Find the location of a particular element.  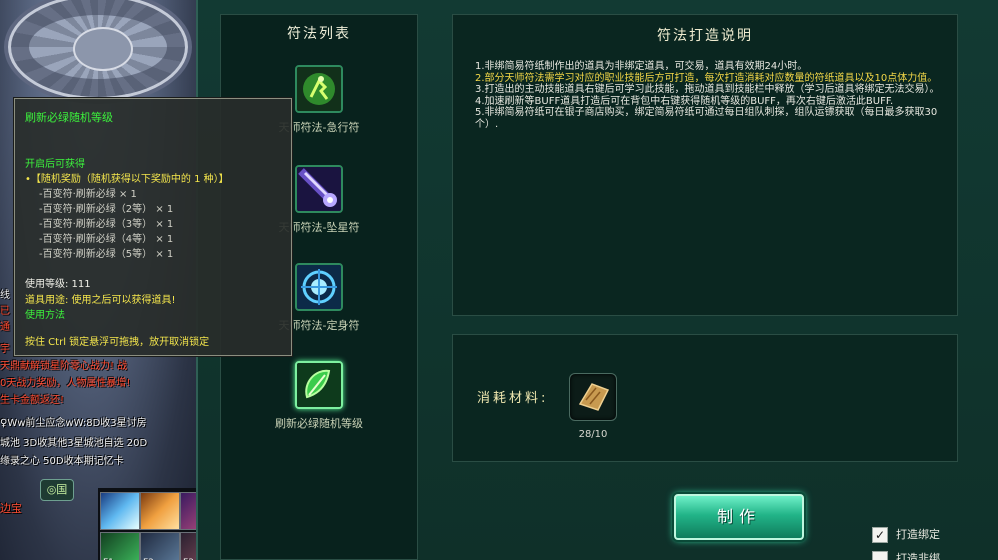

skill-bar: F1 F2 F3 is located at coordinates (149, 524).